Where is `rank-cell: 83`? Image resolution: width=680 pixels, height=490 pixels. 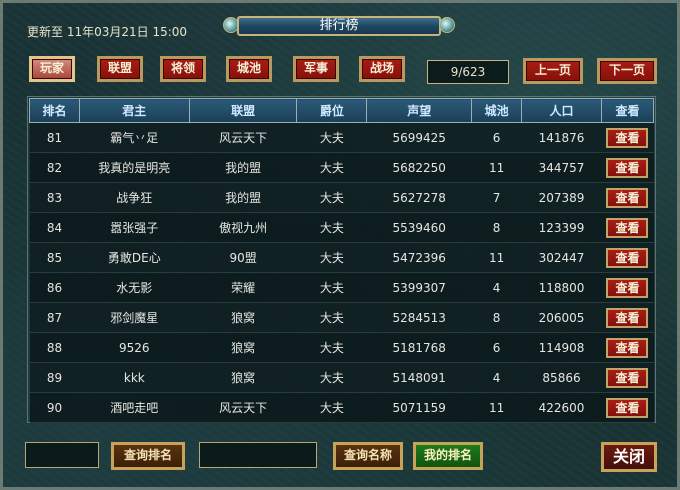 rank-cell: 83 is located at coordinates (54, 197).